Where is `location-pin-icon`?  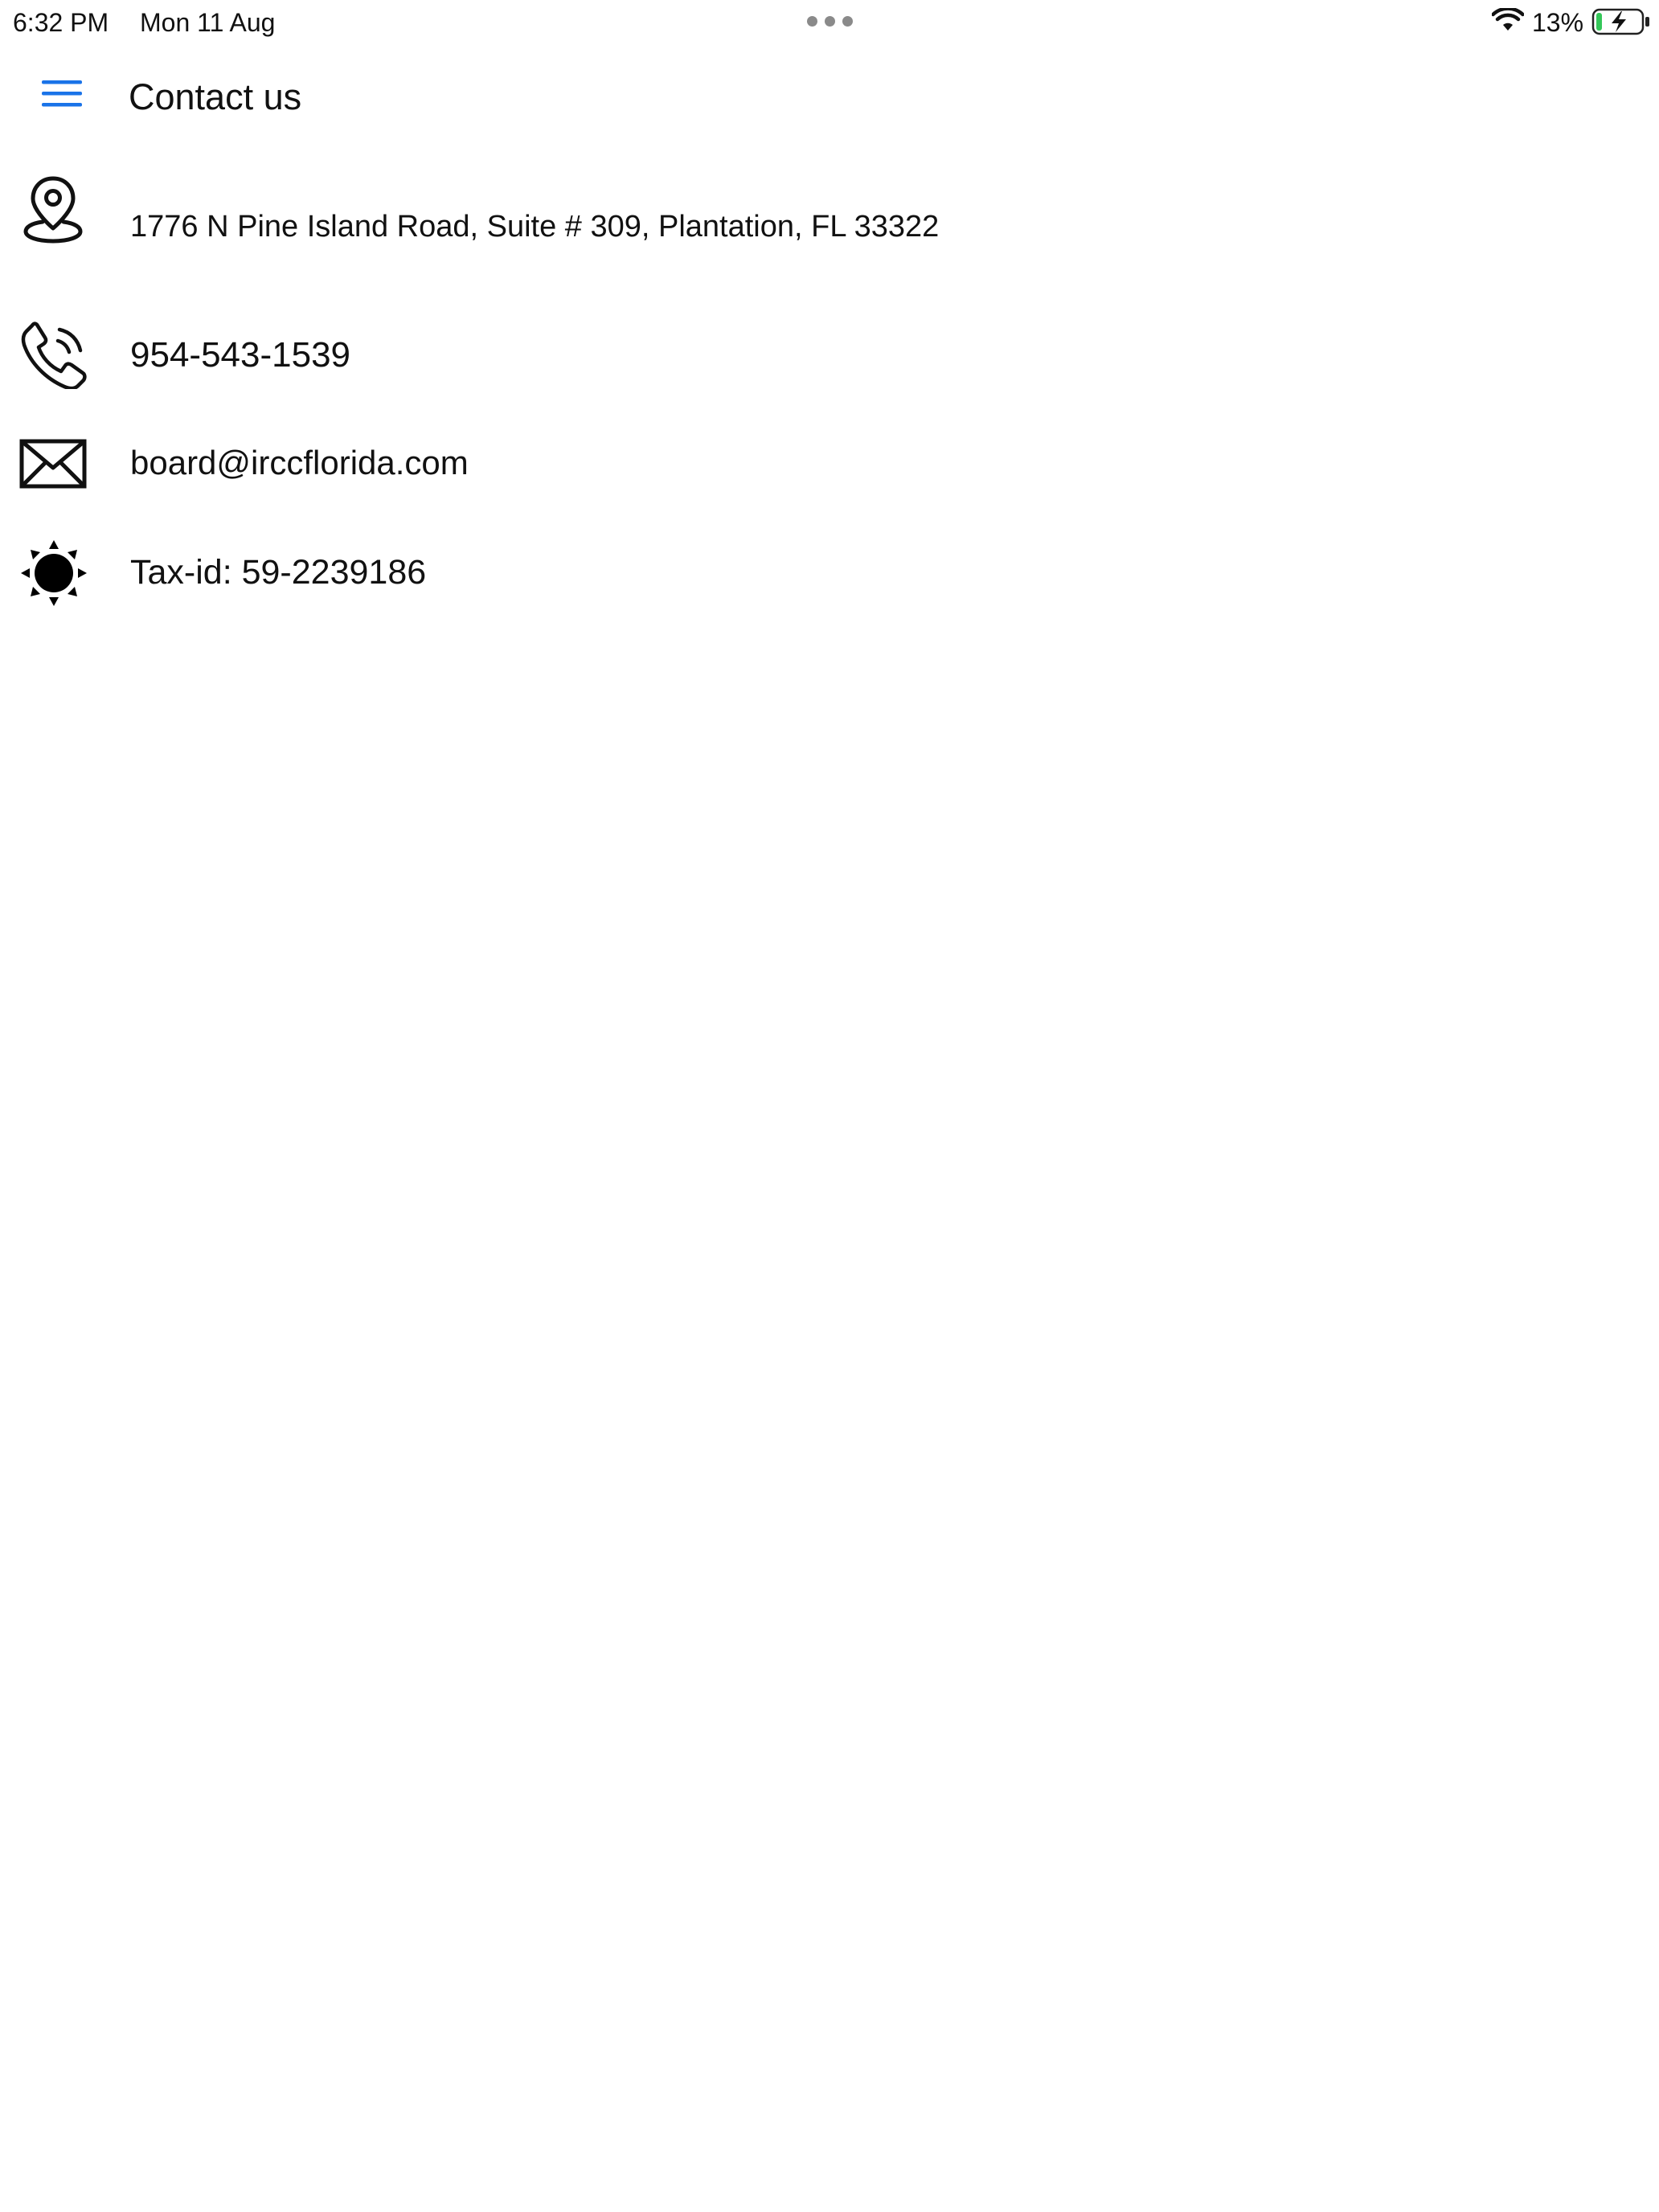
location-pin-icon is located at coordinates (53, 210).